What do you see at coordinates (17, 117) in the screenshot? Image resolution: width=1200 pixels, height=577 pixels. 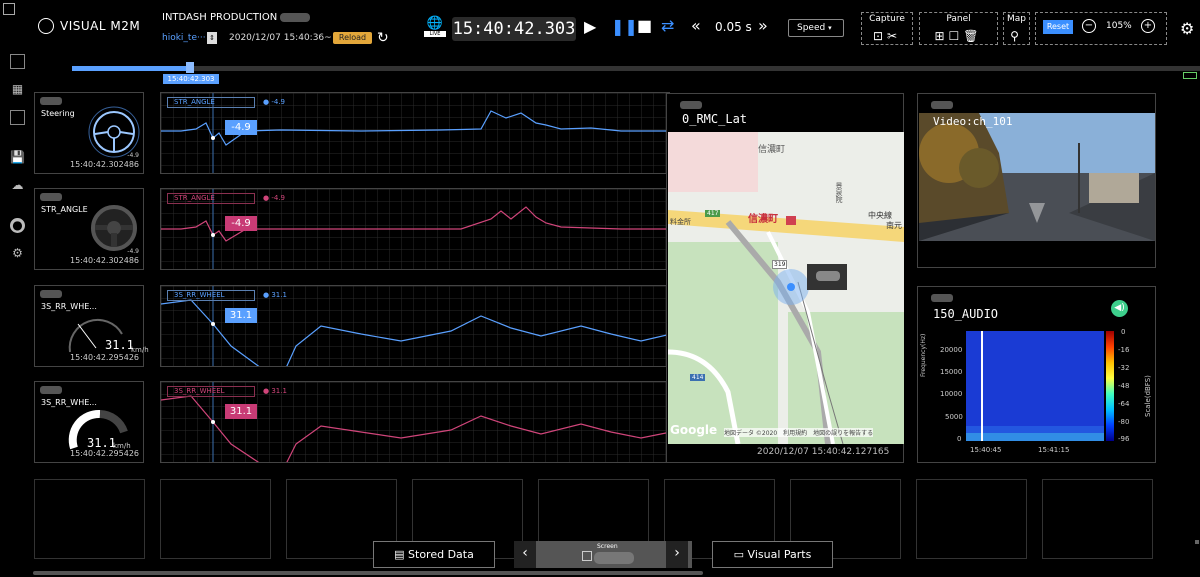 I see `chart-icon` at bounding box center [17, 117].